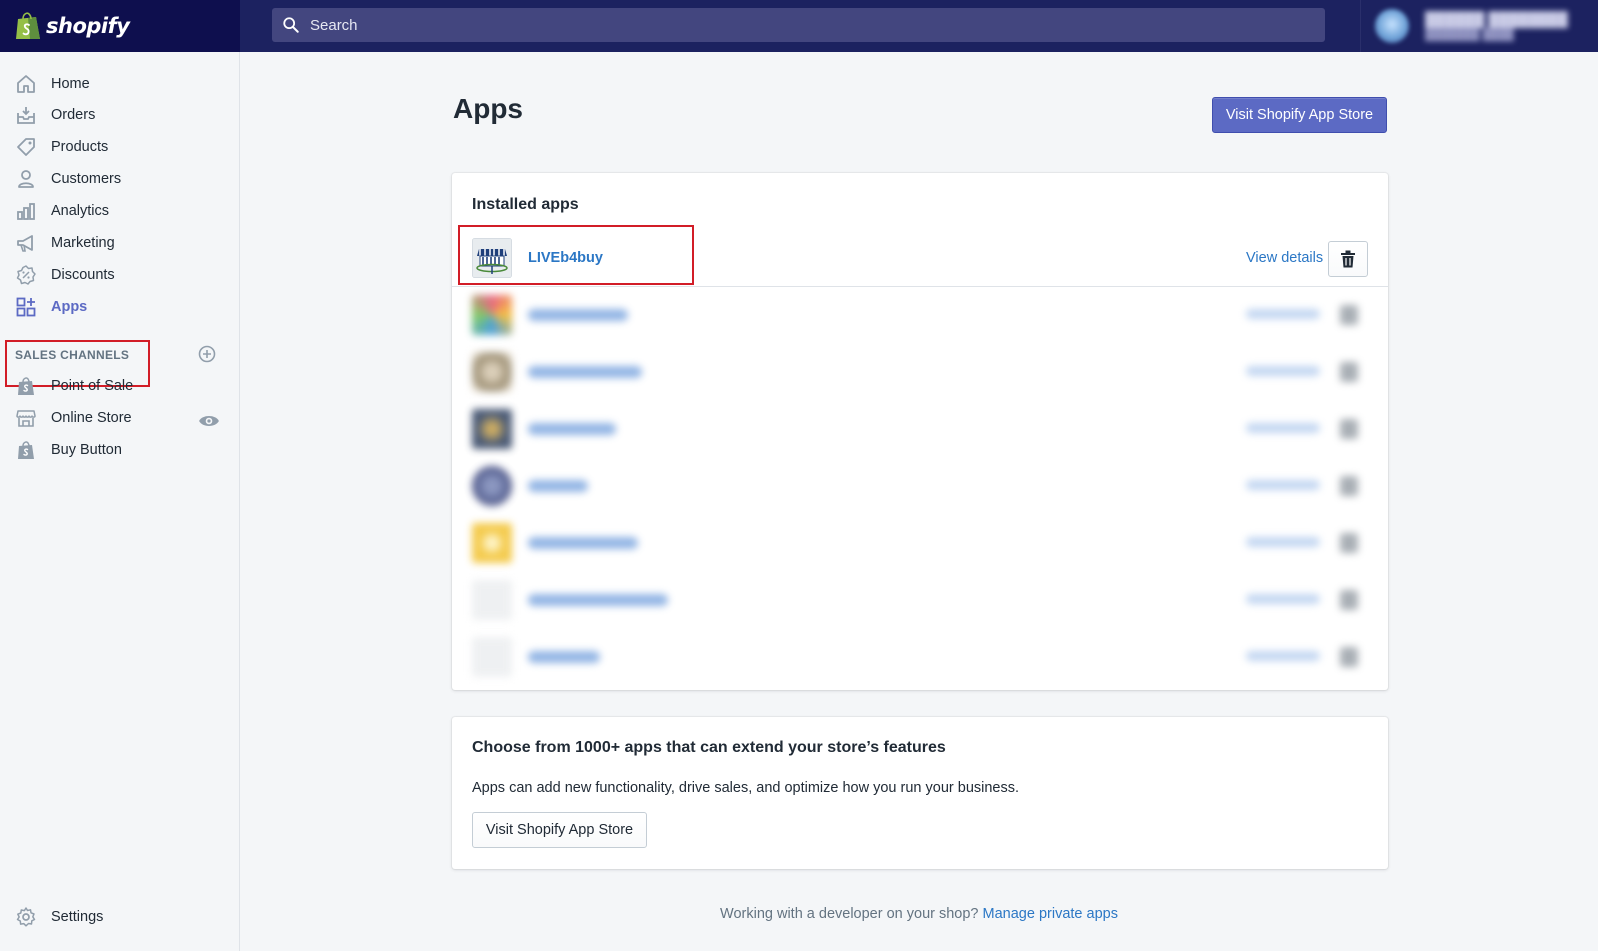  What do you see at coordinates (1284, 258) in the screenshot?
I see `view-details-link: View details` at bounding box center [1284, 258].